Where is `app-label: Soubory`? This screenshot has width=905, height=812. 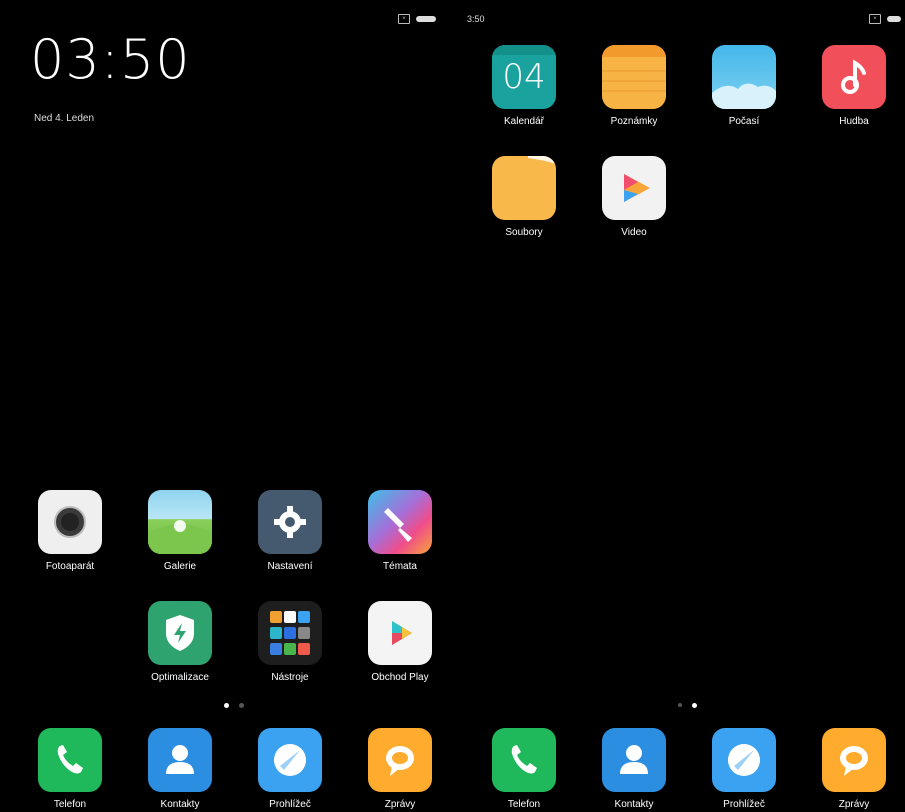
app-label: Soubory is located at coordinates (524, 232).